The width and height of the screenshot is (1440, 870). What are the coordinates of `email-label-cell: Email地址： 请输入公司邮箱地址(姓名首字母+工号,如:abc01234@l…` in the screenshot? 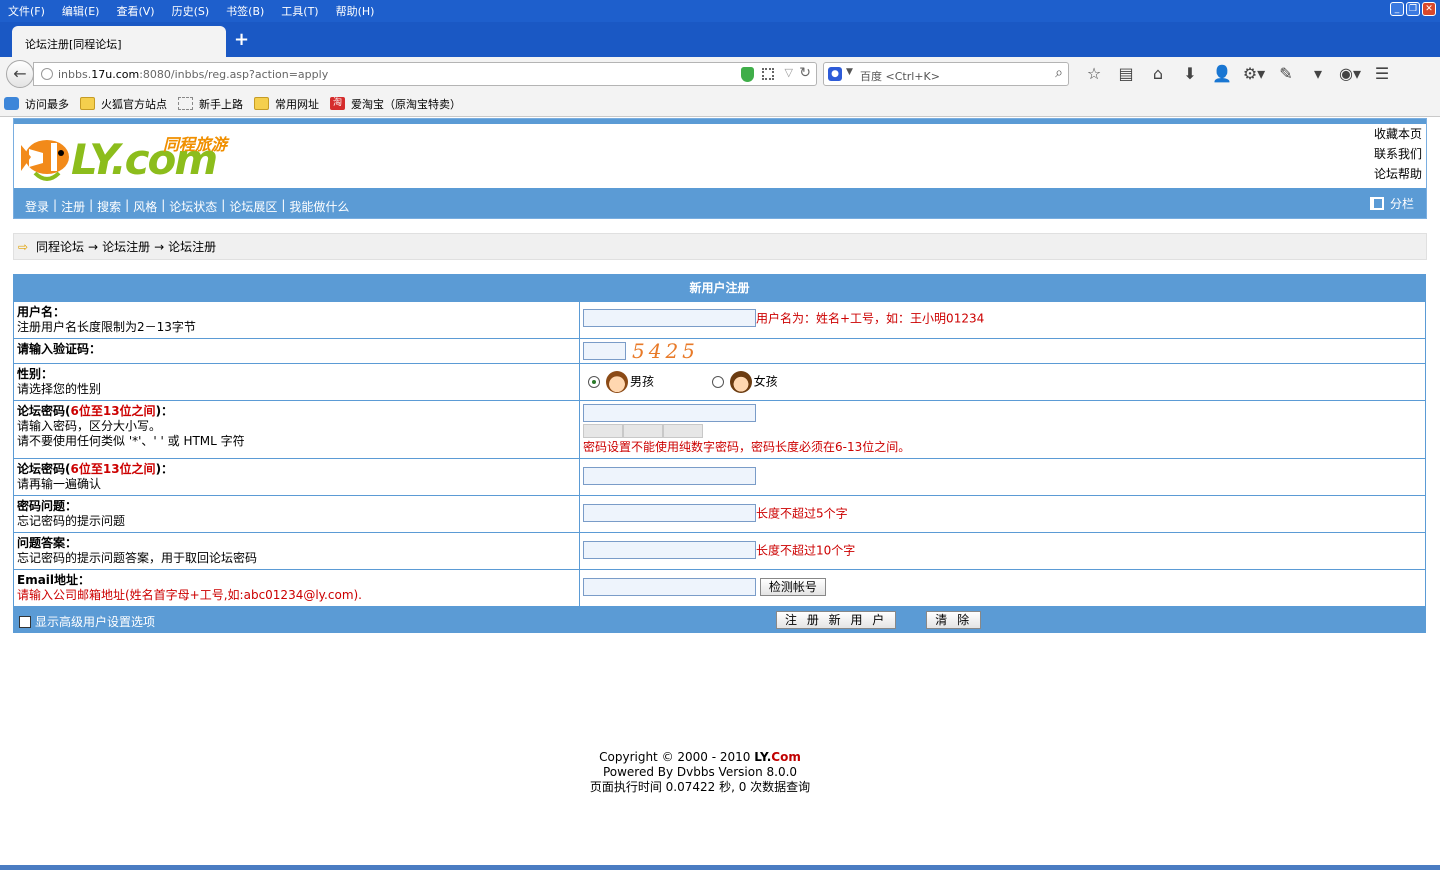 It's located at (297, 588).